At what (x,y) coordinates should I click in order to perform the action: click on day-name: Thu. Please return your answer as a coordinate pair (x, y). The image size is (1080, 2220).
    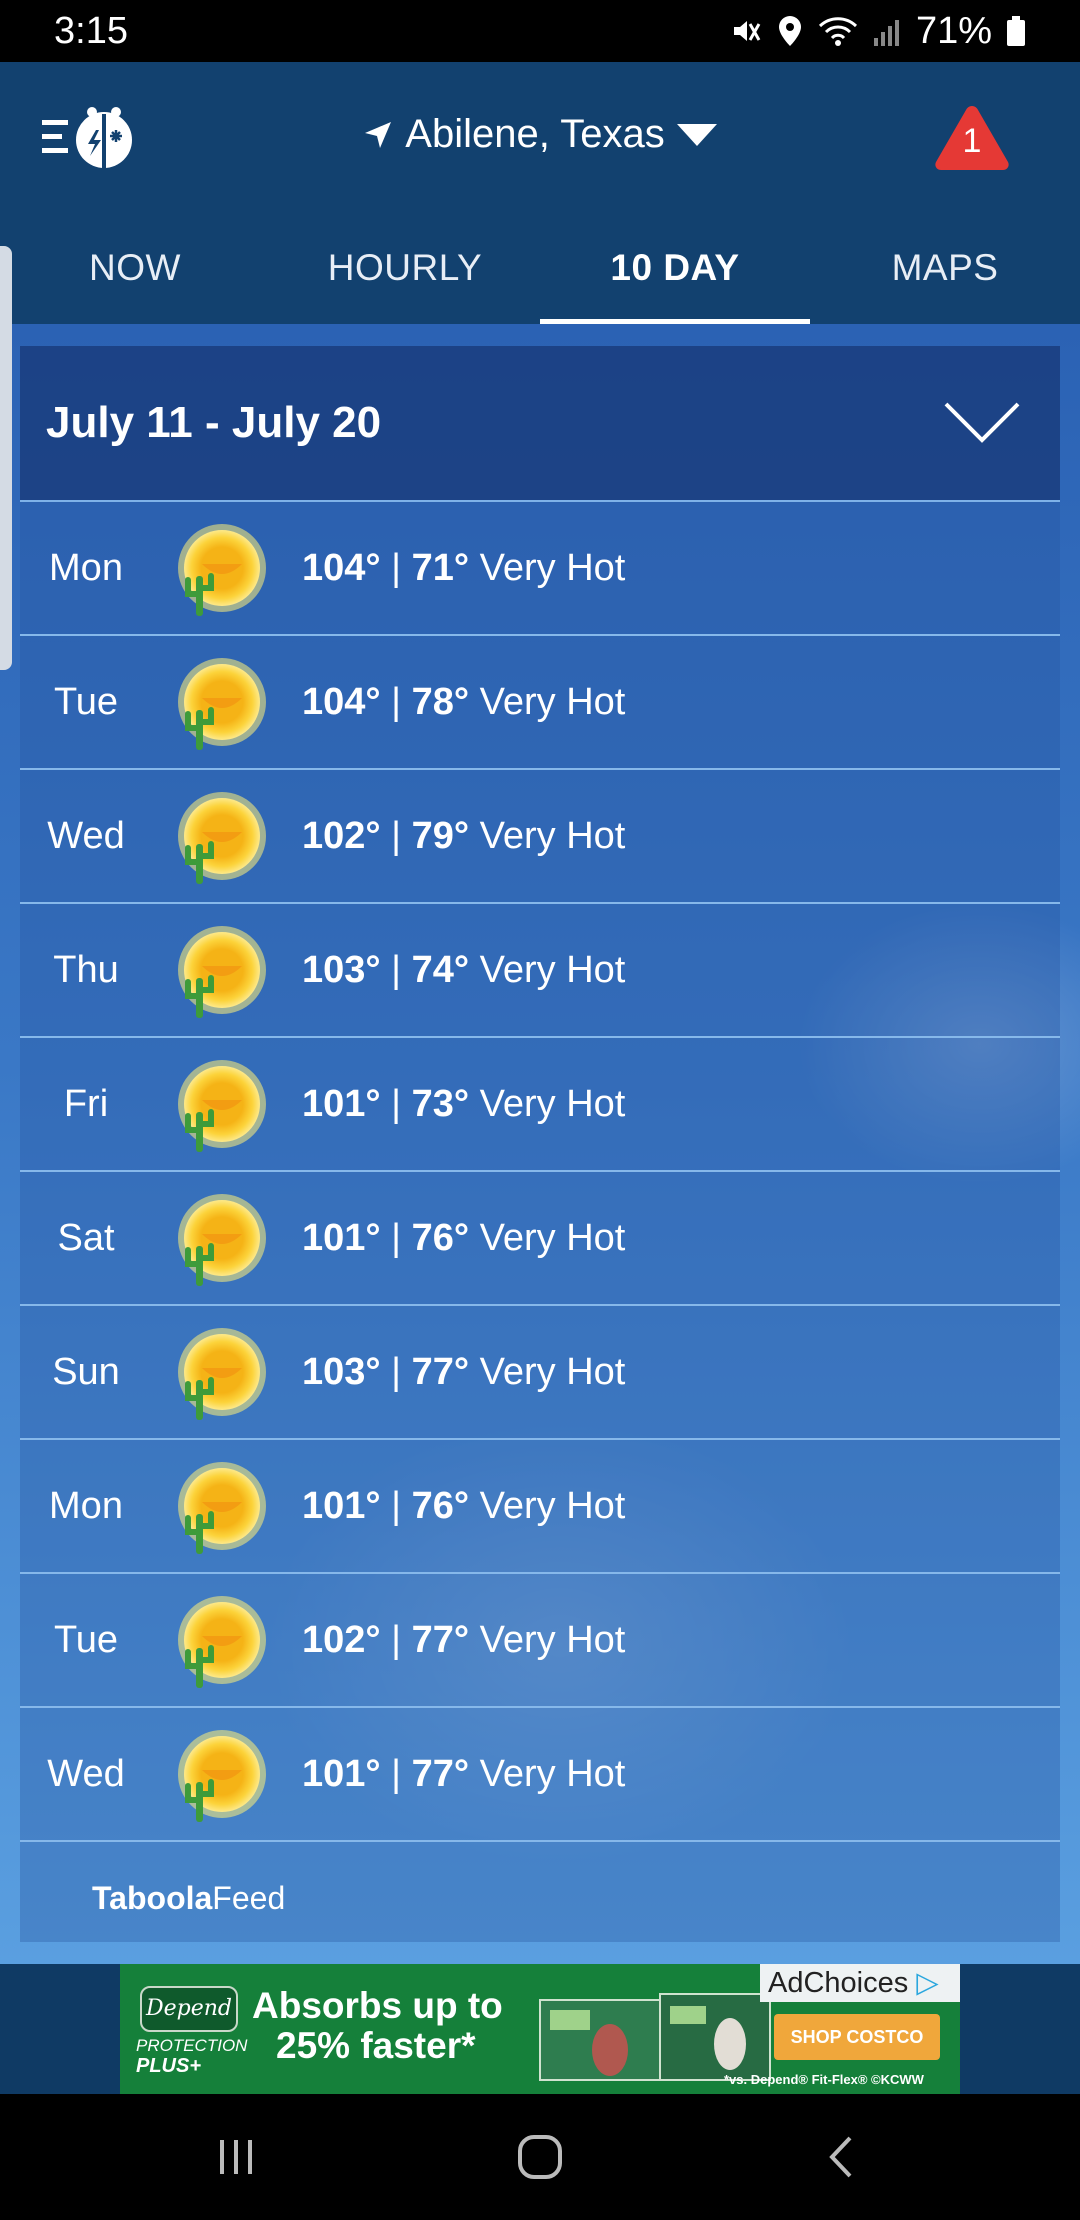
    Looking at the image, I should click on (86, 970).